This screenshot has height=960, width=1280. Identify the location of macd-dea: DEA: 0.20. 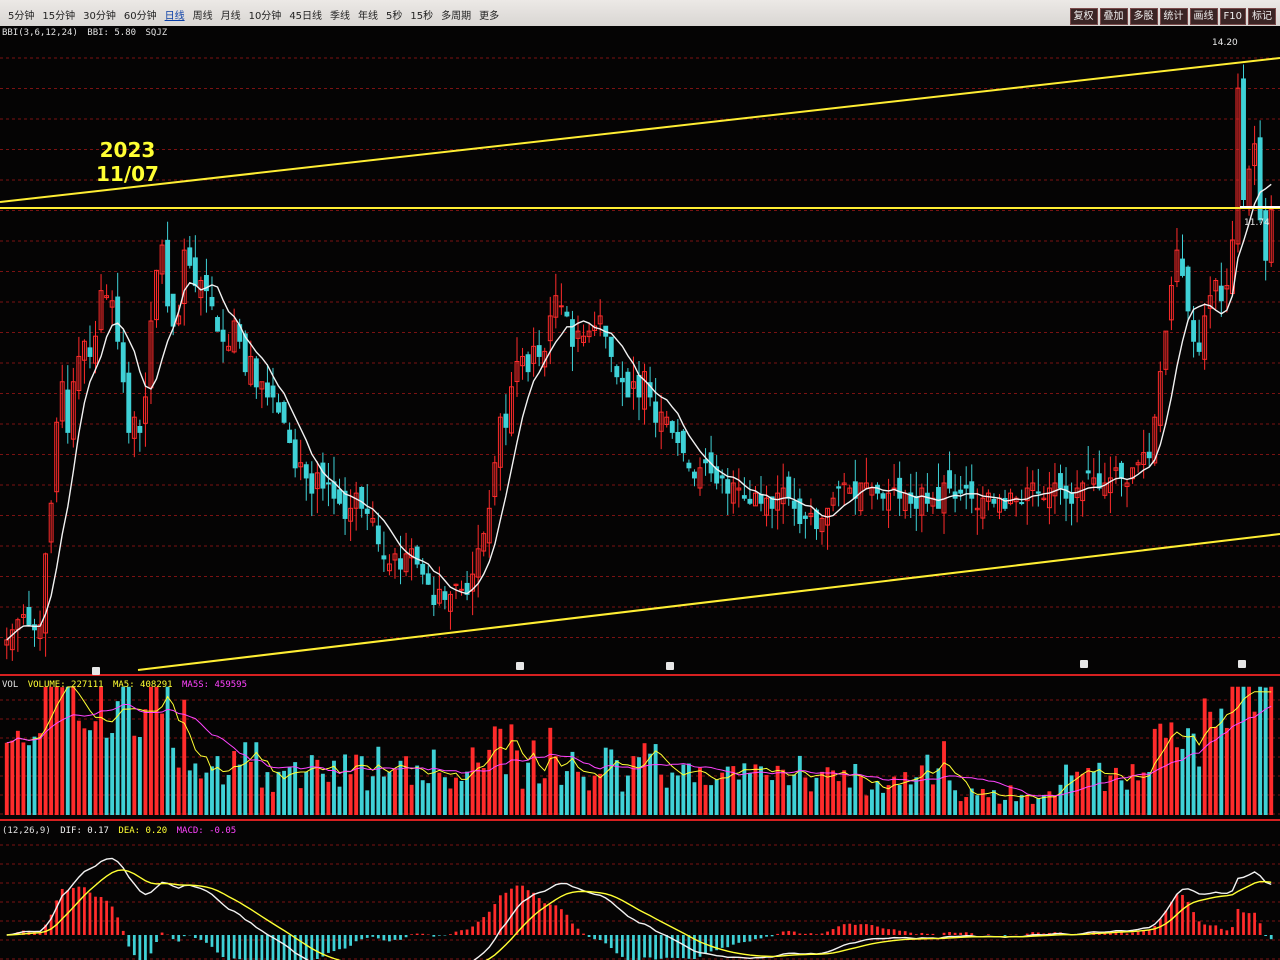
(143, 831).